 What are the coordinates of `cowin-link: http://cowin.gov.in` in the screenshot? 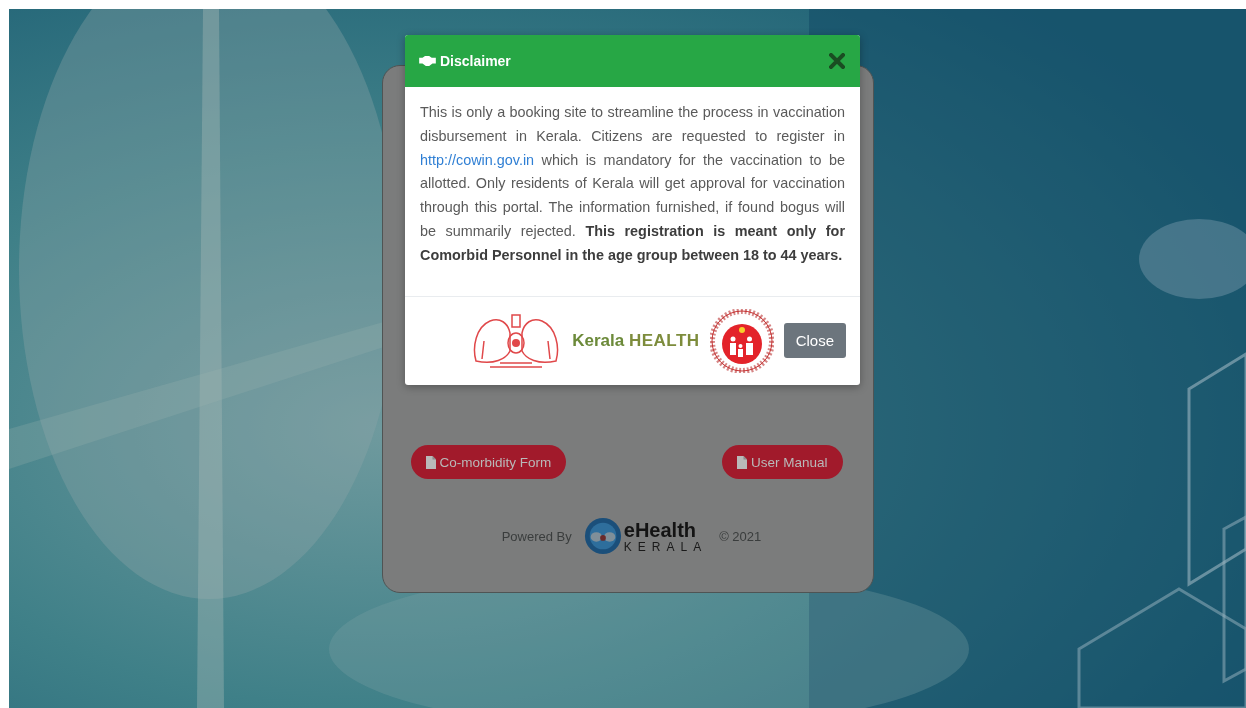 It's located at (477, 159).